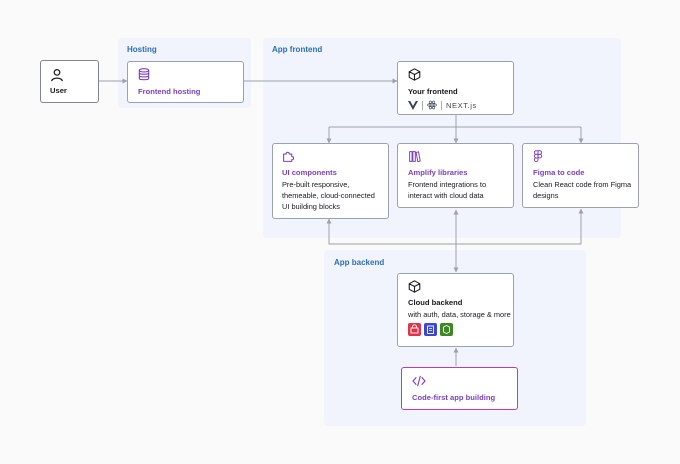 Image resolution: width=680 pixels, height=464 pixels. What do you see at coordinates (169, 91) in the screenshot?
I see `frontend-hosting-title: Frontend hosting` at bounding box center [169, 91].